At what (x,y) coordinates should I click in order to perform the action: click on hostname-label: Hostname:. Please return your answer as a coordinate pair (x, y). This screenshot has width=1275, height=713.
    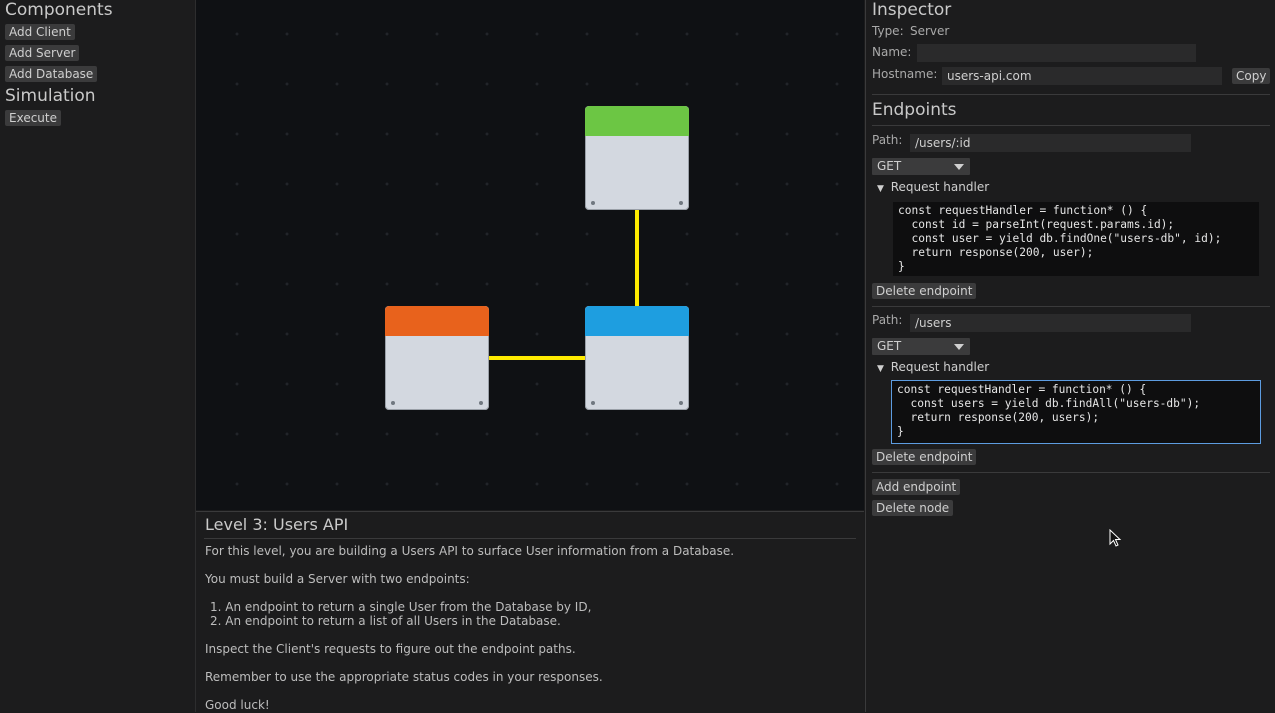
    Looking at the image, I should click on (905, 74).